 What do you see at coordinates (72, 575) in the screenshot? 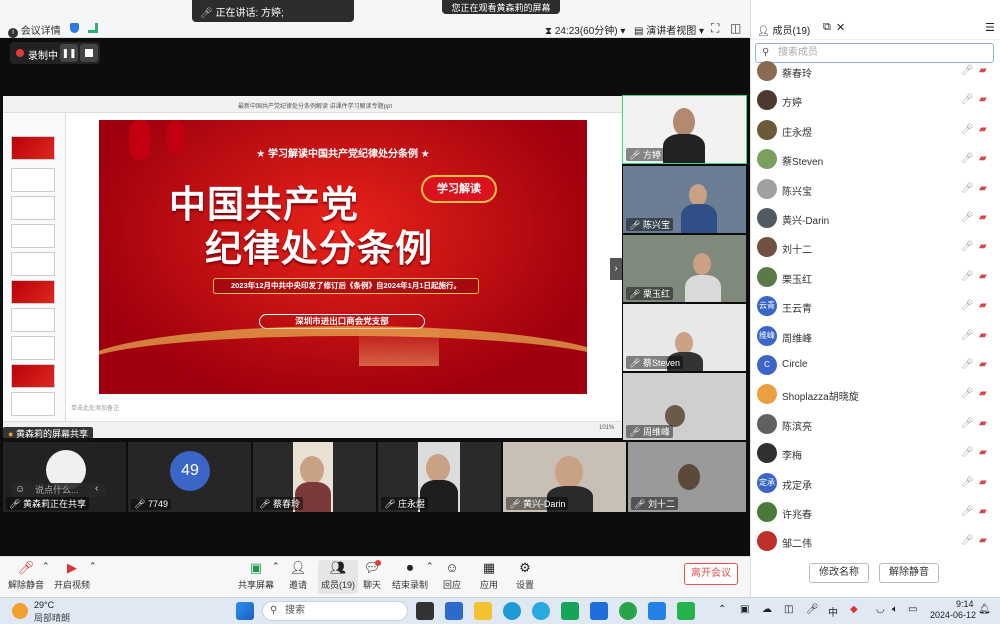
I see `video-button: ▶ 开启视频` at bounding box center [72, 575].